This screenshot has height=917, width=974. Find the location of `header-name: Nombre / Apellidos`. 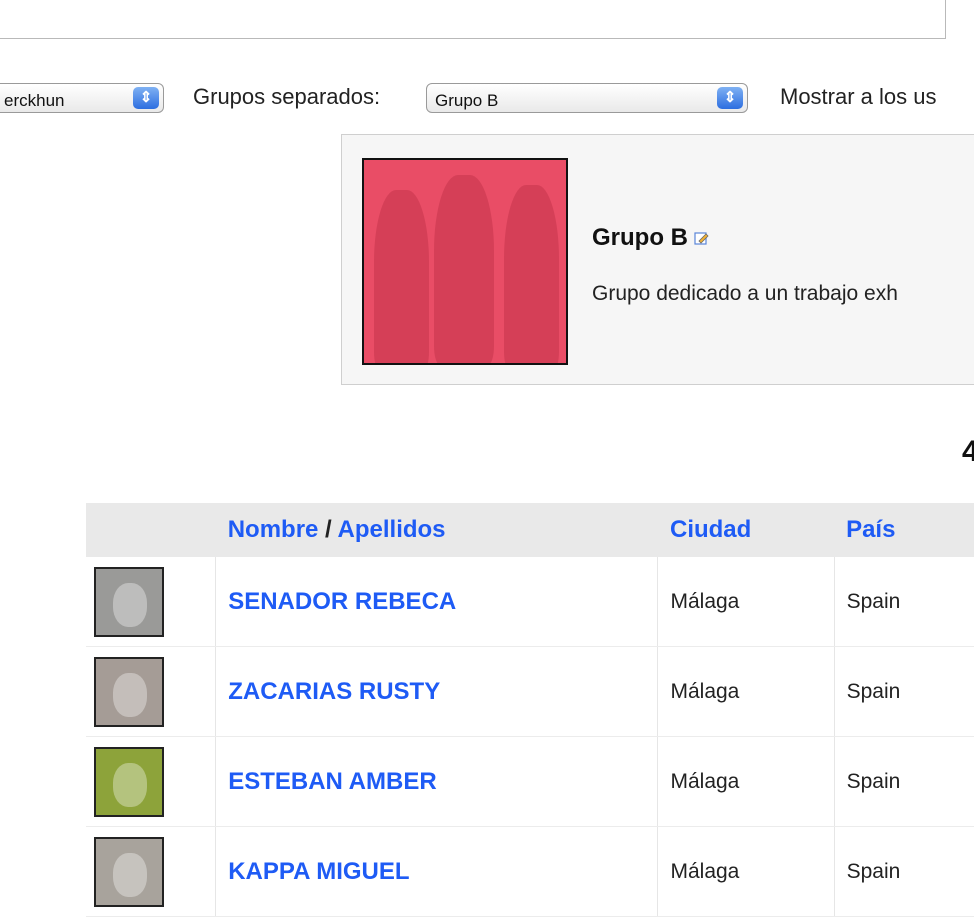

header-name: Nombre / Apellidos is located at coordinates (436, 530).